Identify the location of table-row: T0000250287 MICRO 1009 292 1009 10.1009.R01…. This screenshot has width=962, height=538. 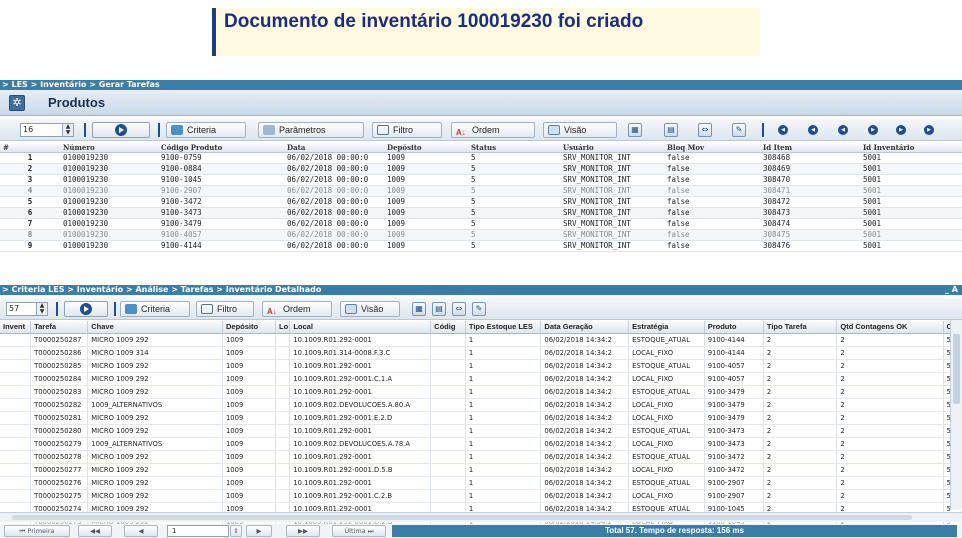
(481, 340).